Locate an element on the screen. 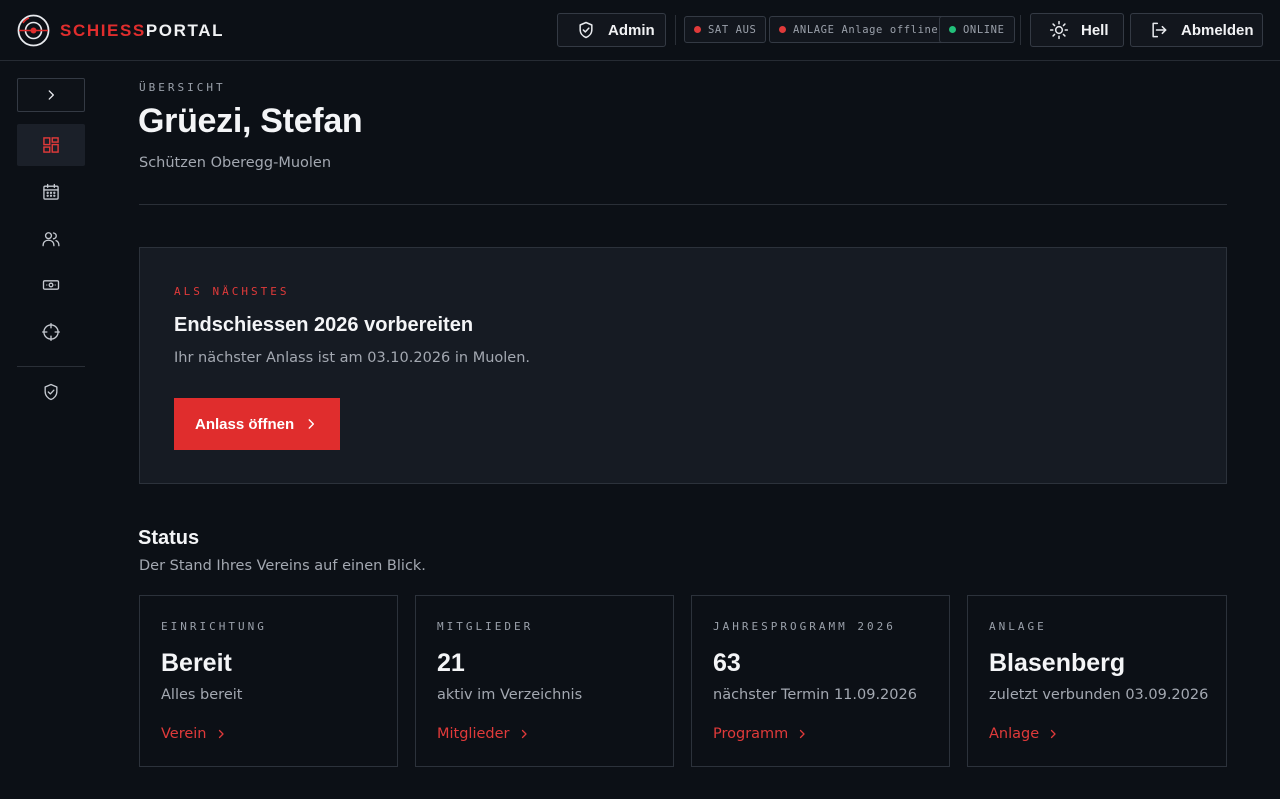 This screenshot has height=799, width=1280. logout-icon is located at coordinates (1159, 30).